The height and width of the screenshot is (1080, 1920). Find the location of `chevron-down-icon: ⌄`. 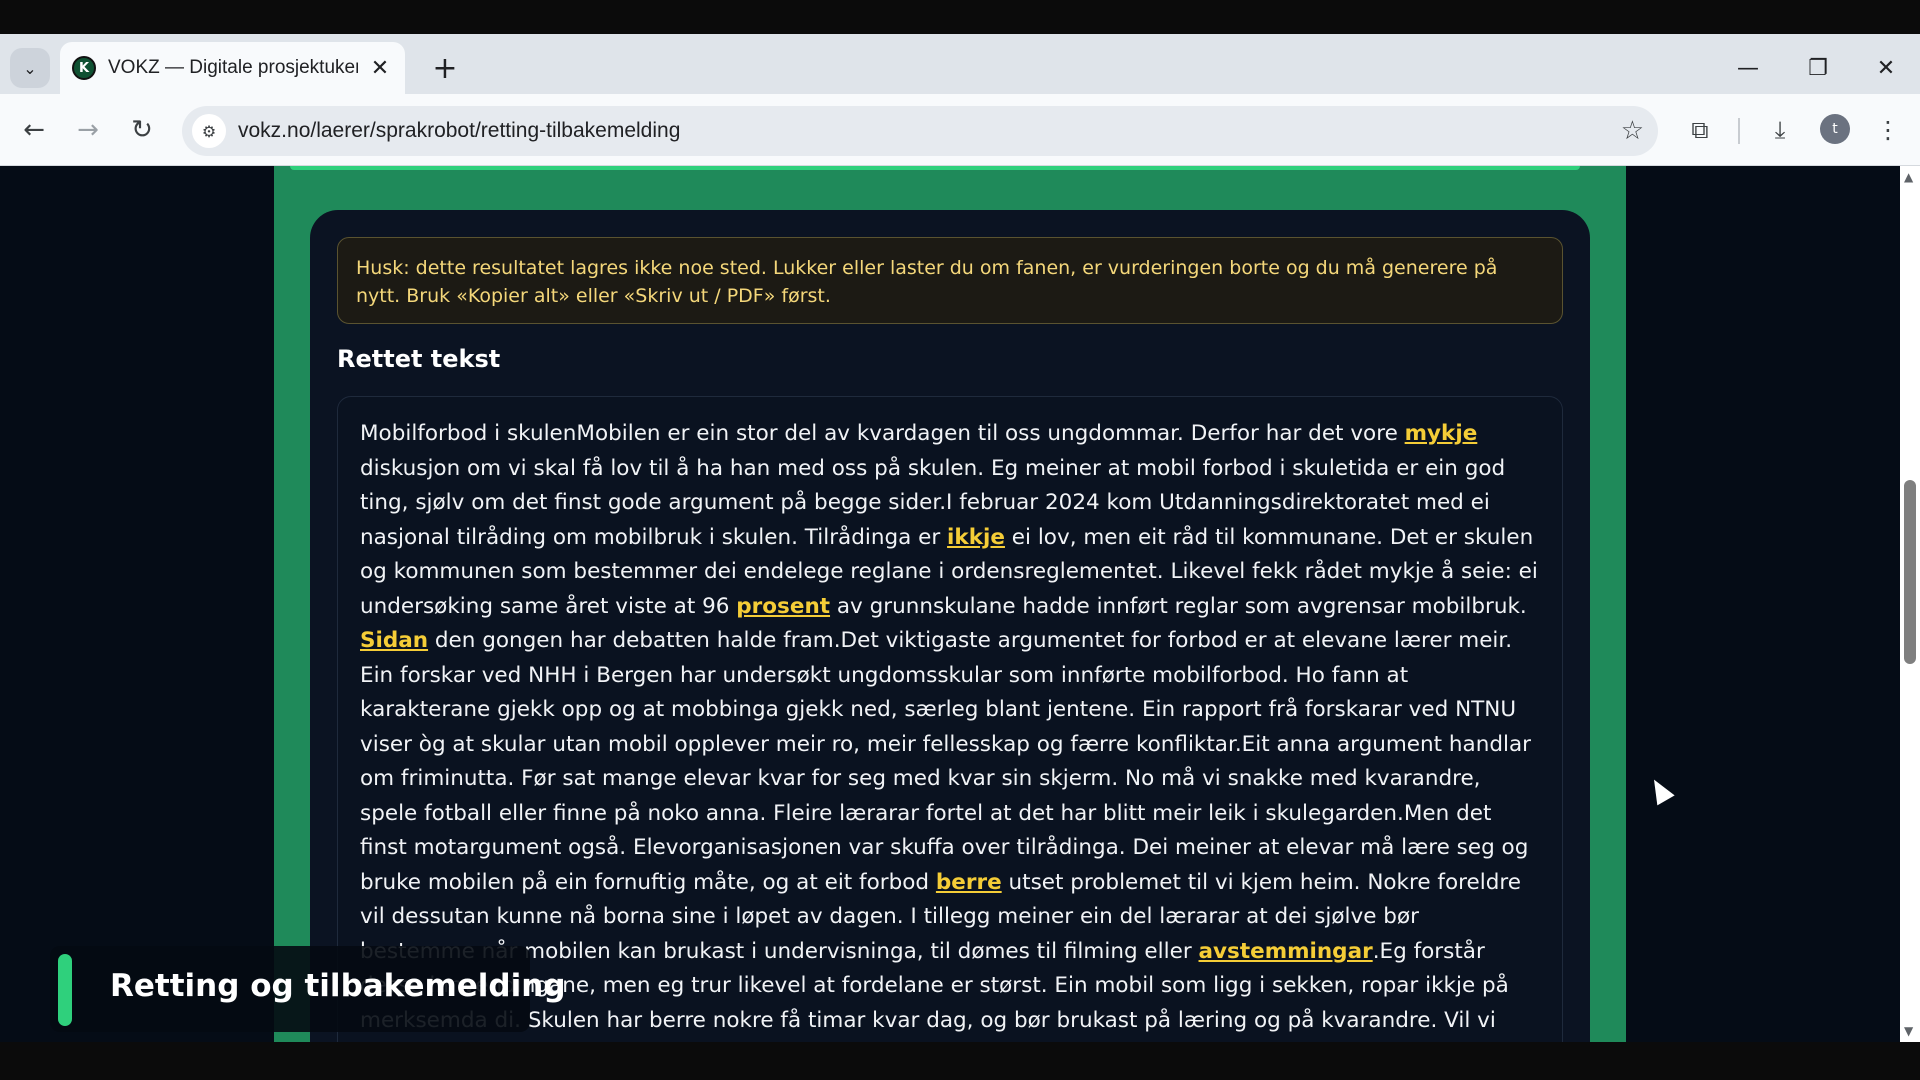

chevron-down-icon: ⌄ is located at coordinates (30, 68).